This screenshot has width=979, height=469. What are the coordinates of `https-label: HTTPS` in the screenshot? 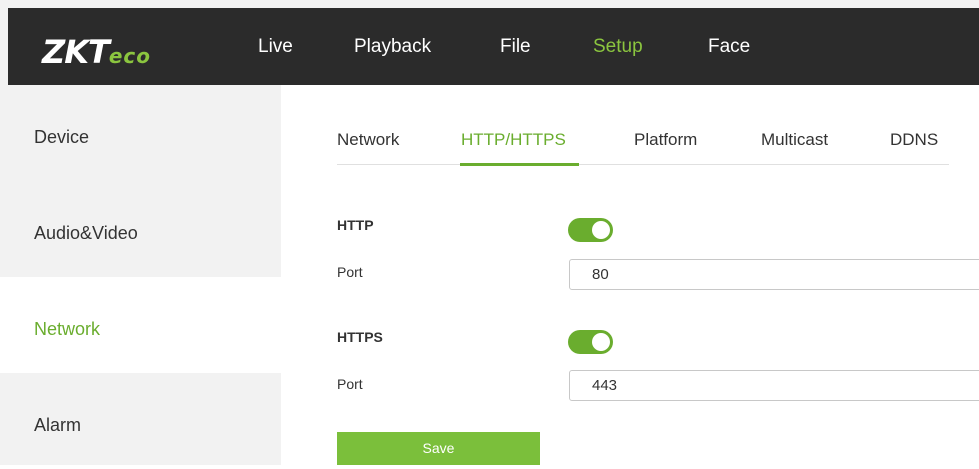 It's located at (360, 337).